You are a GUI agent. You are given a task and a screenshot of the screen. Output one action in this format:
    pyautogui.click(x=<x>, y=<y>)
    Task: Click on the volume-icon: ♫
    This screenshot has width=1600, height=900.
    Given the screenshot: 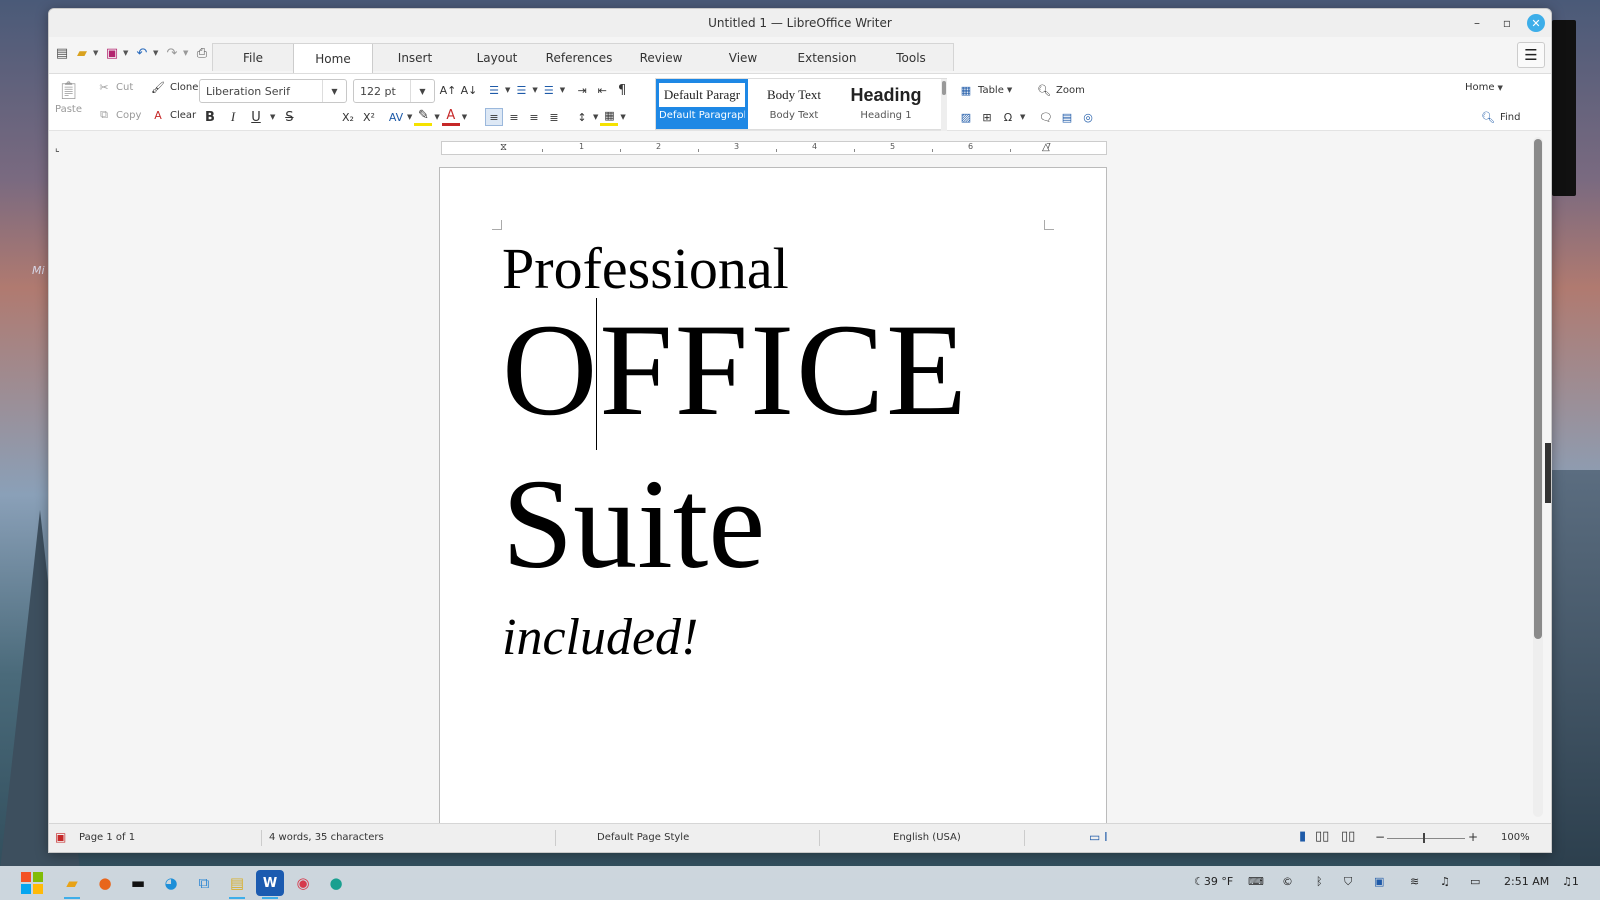 What is the action you would take?
    pyautogui.click(x=1445, y=881)
    